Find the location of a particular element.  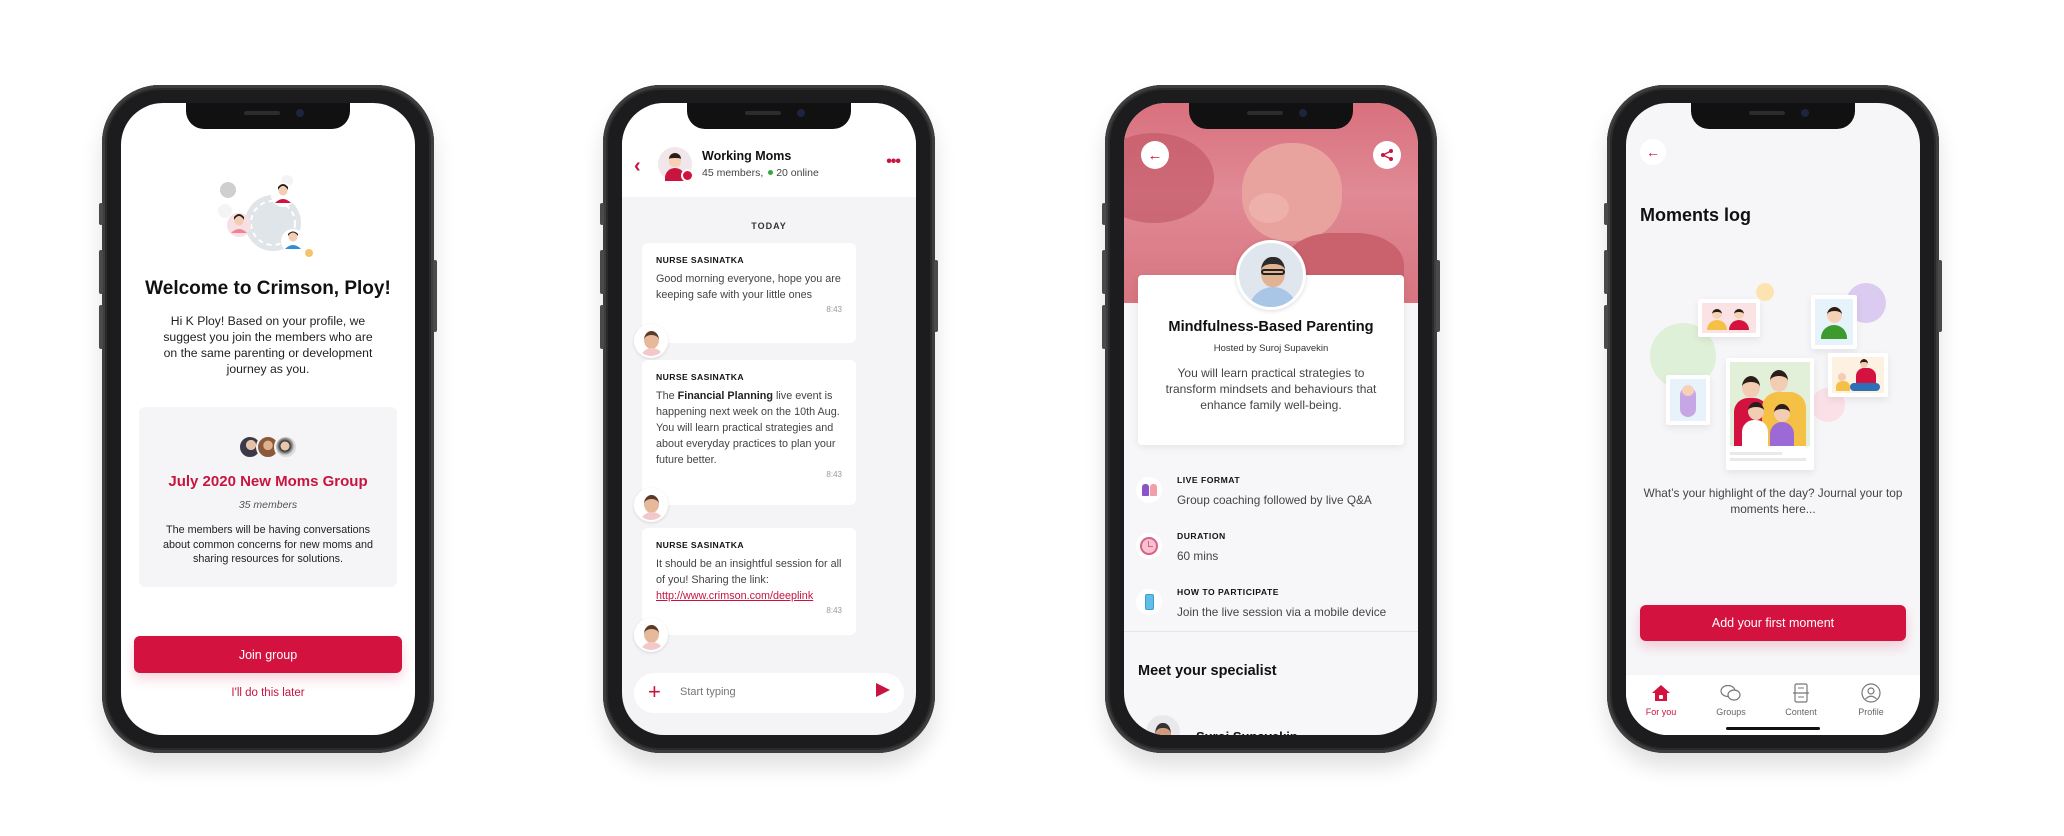

member-avatars is located at coordinates (268, 447).